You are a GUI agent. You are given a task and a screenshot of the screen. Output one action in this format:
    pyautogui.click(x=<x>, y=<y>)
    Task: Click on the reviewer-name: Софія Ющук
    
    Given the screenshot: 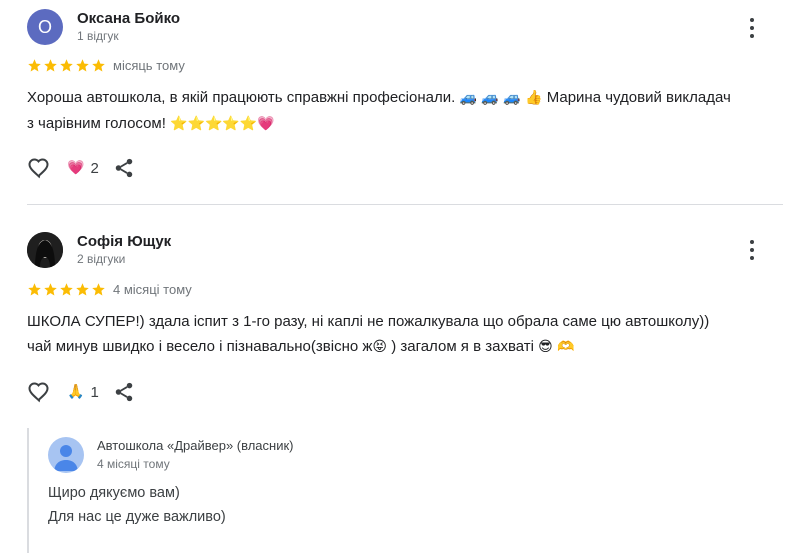 What is the action you would take?
    pyautogui.click(x=124, y=241)
    